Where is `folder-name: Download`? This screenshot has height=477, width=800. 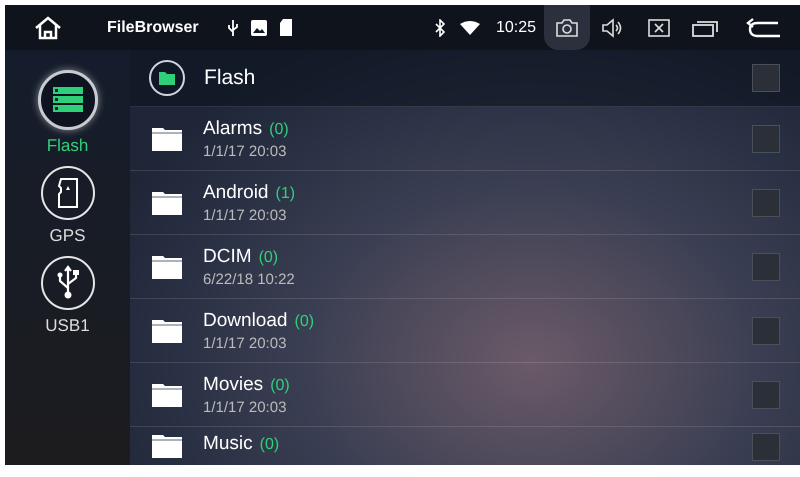
folder-name: Download is located at coordinates (245, 321).